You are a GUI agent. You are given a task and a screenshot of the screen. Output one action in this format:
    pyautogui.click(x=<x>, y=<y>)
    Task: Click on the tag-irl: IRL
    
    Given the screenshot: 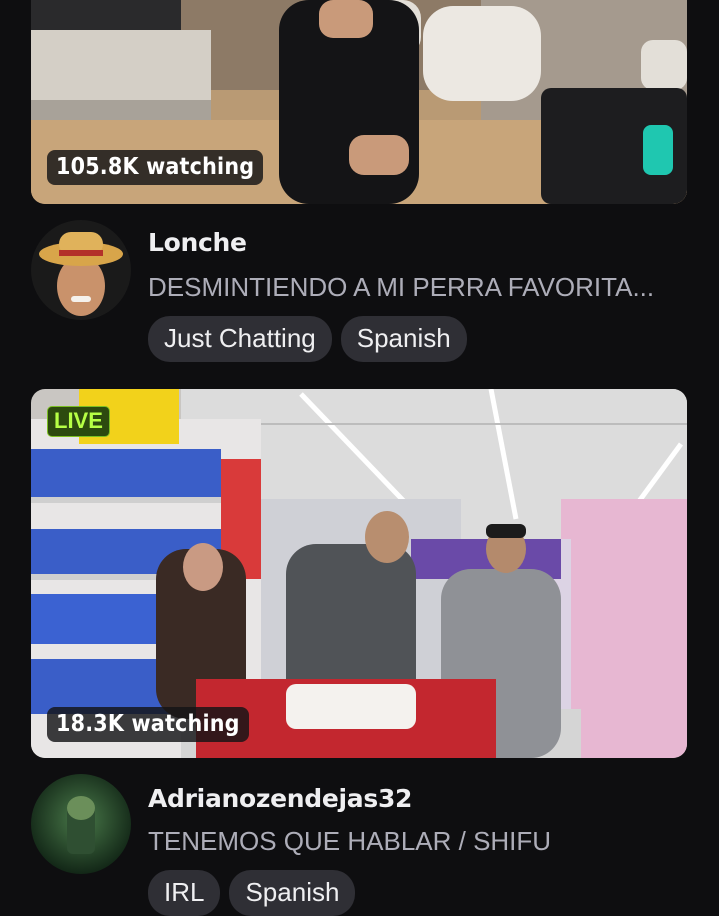 What is the action you would take?
    pyautogui.click(x=184, y=893)
    